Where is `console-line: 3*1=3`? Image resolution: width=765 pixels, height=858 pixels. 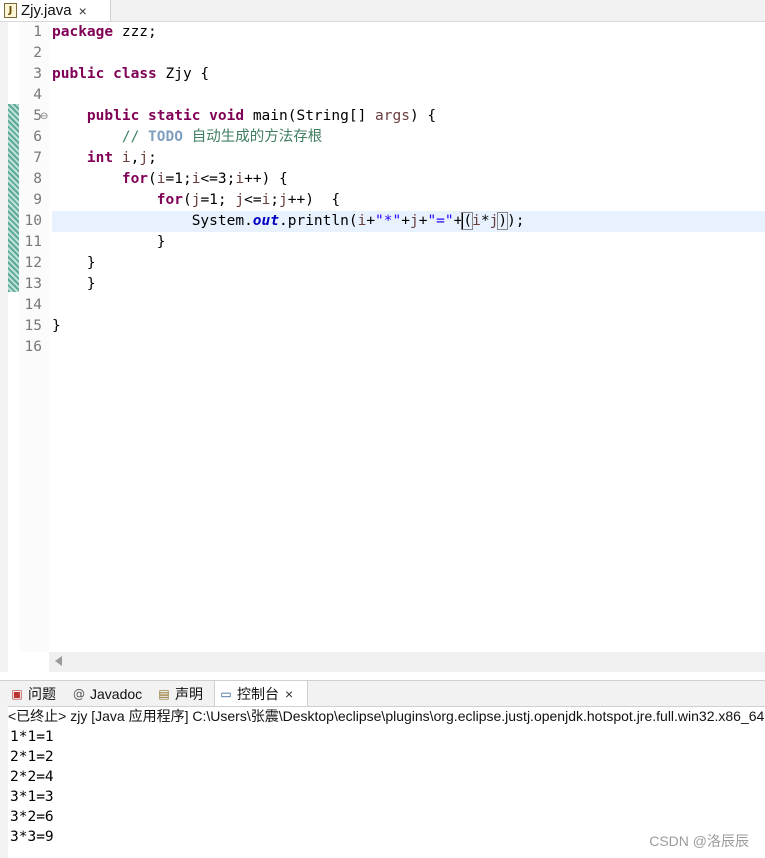 console-line: 3*1=3 is located at coordinates (32, 797).